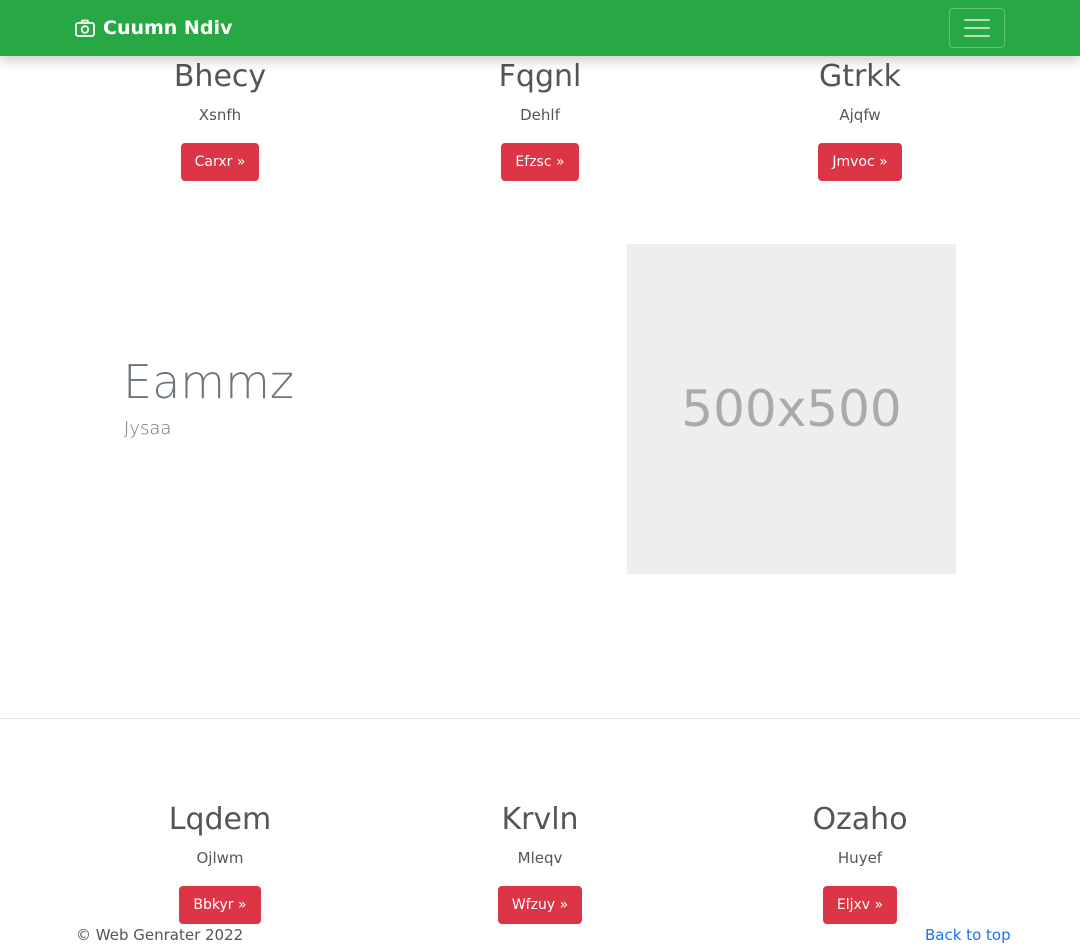  I want to click on placeholder-label: 500x500, so click(791, 409).